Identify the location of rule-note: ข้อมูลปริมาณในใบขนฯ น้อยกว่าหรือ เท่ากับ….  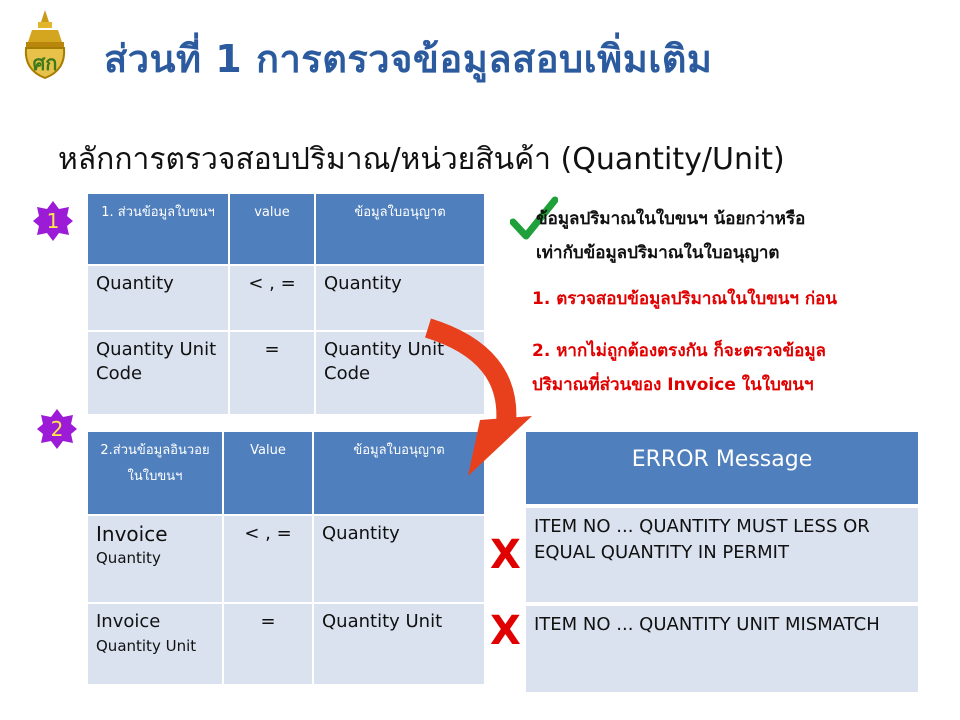
(670, 236).